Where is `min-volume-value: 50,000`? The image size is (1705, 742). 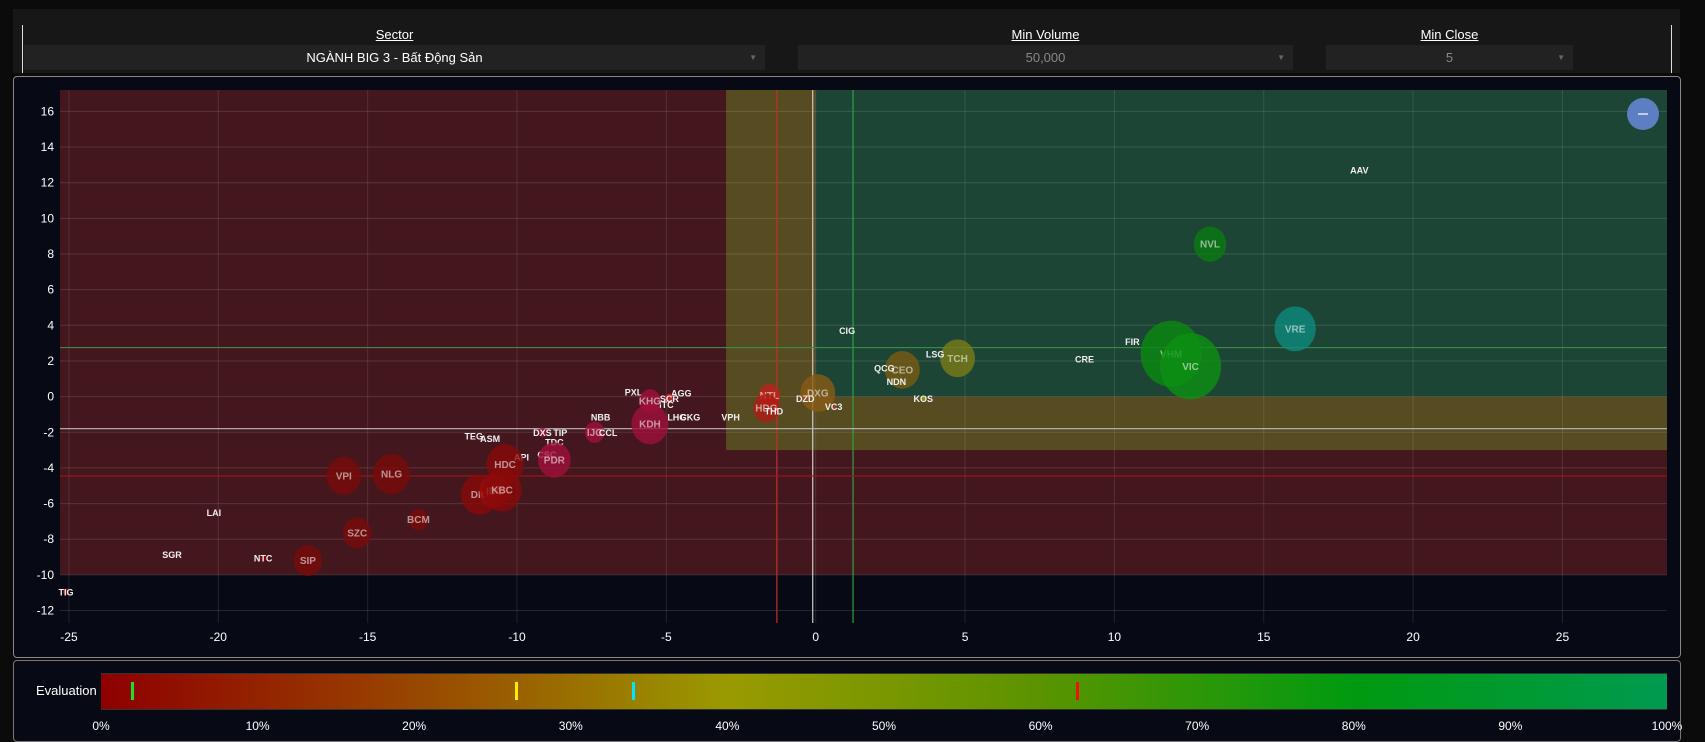
min-volume-value: 50,000 is located at coordinates (1045, 57).